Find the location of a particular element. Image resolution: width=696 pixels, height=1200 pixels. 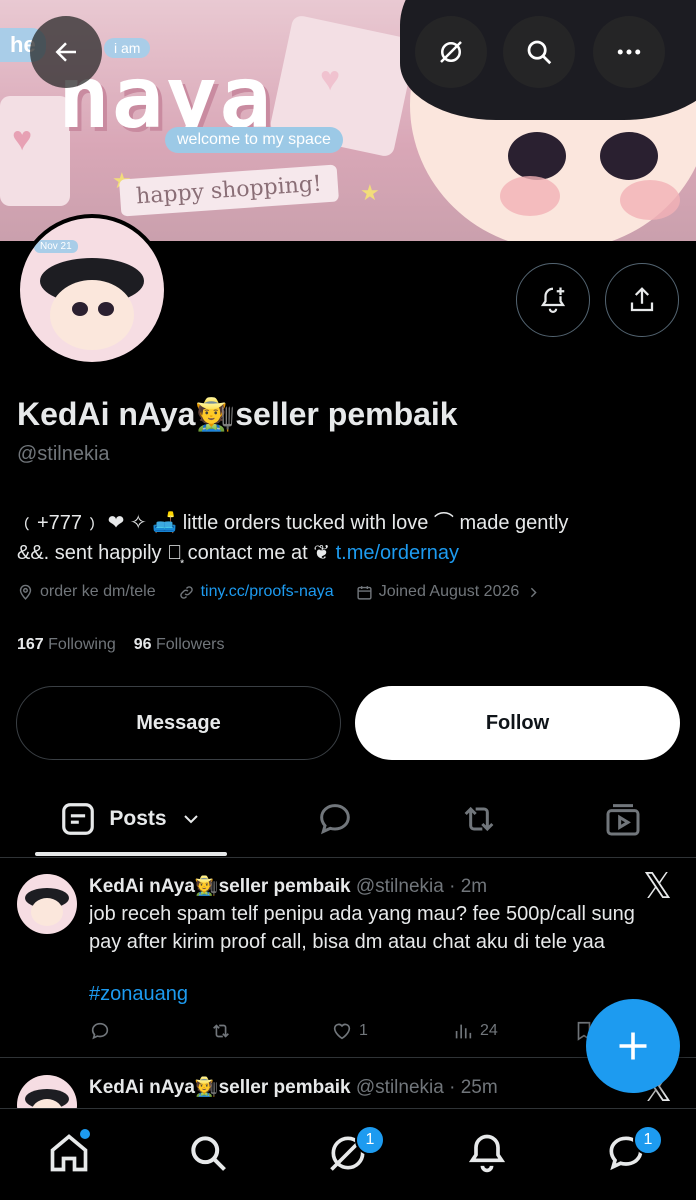

bottom-navigation: 1 1 is located at coordinates (348, 1154).